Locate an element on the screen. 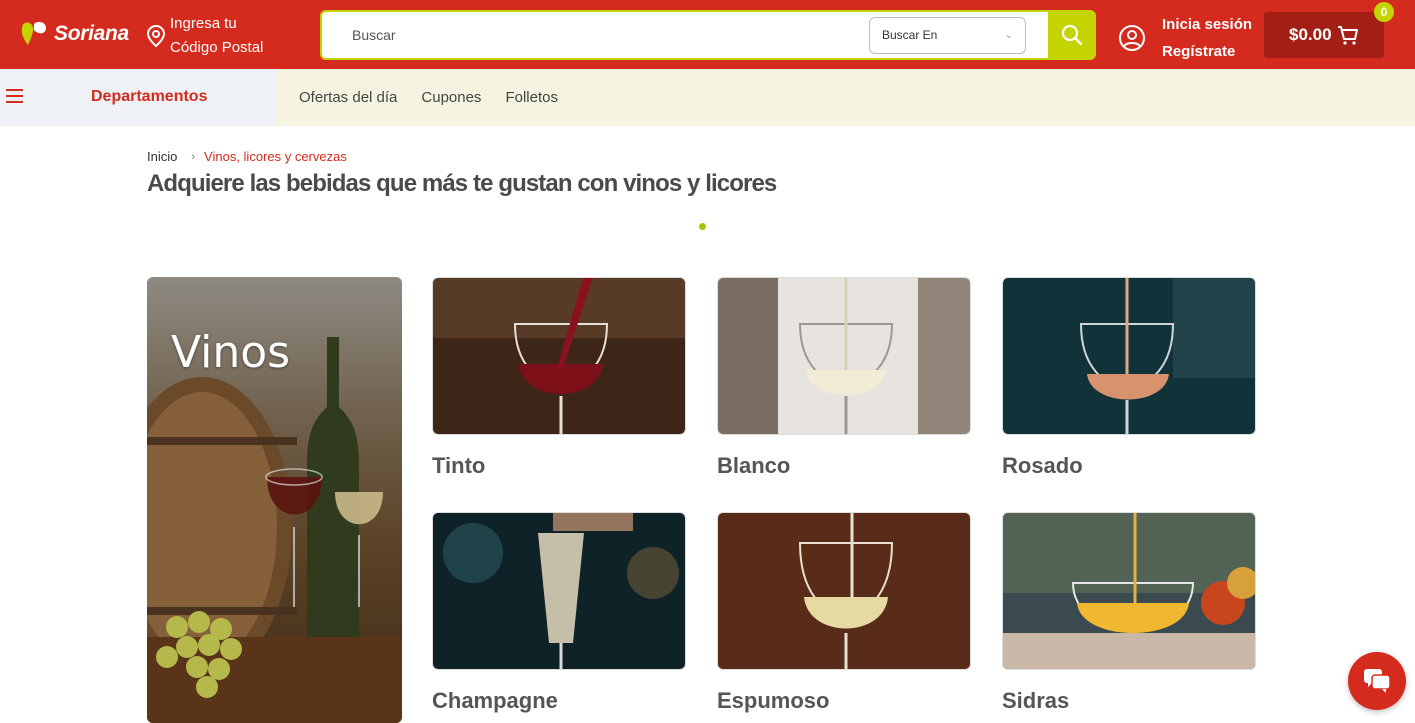 This screenshot has height=723, width=1415. account-links: Inicia sesión Regístrate is located at coordinates (1207, 38).